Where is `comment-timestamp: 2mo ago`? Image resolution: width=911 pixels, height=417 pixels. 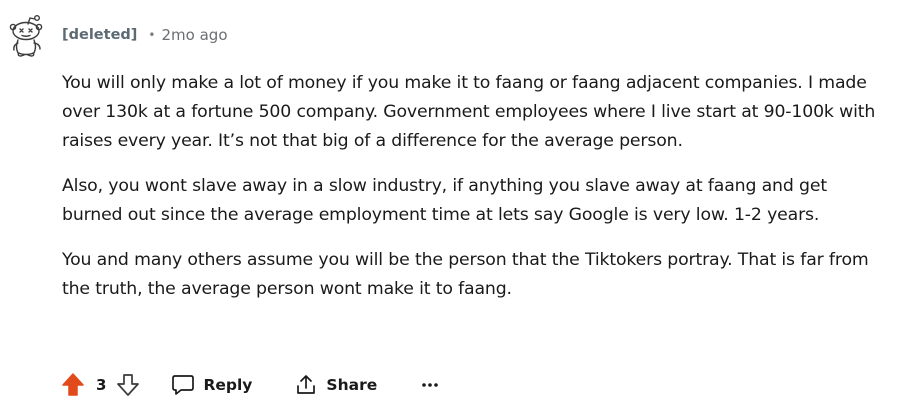 comment-timestamp: 2mo ago is located at coordinates (195, 35).